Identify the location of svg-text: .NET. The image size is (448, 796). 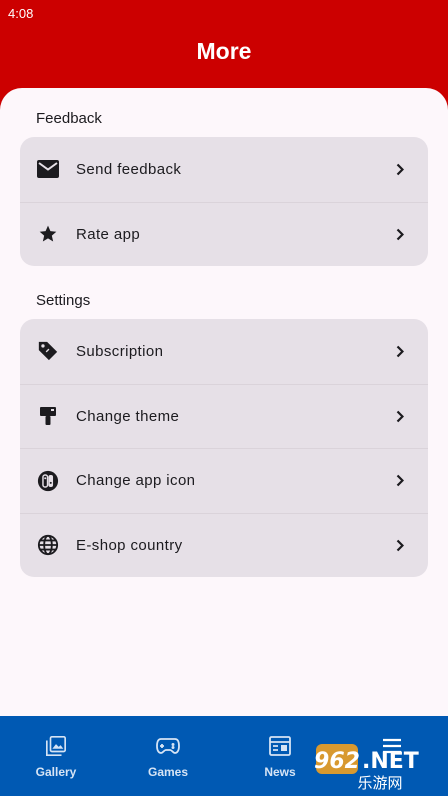
(390, 761).